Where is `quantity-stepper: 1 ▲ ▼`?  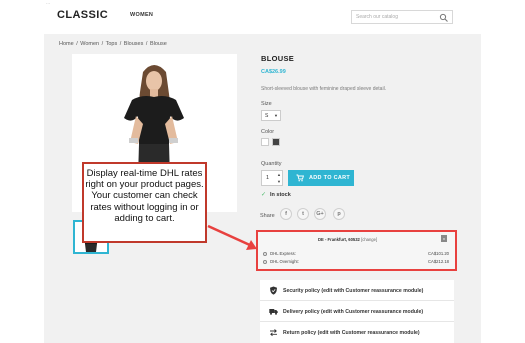 quantity-stepper: 1 ▲ ▼ is located at coordinates (272, 178).